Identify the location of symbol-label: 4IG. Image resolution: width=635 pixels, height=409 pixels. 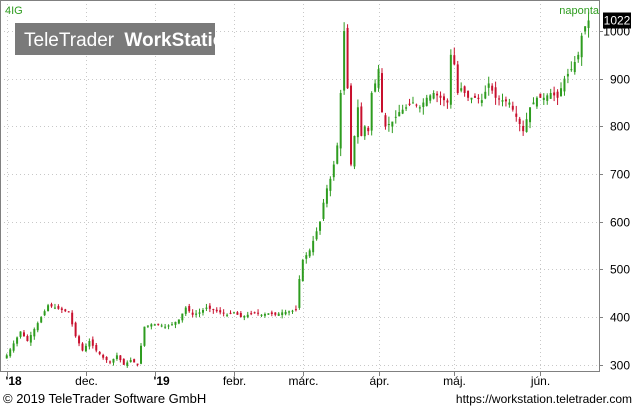
(14, 11).